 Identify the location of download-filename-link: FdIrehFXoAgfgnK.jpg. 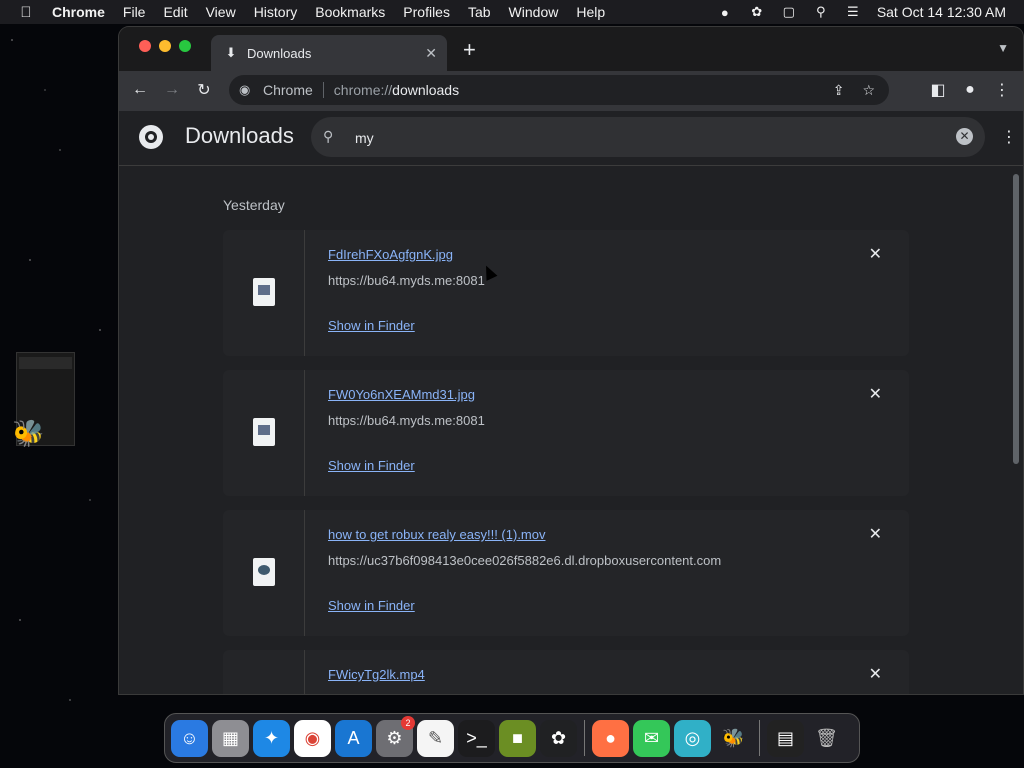
(390, 254).